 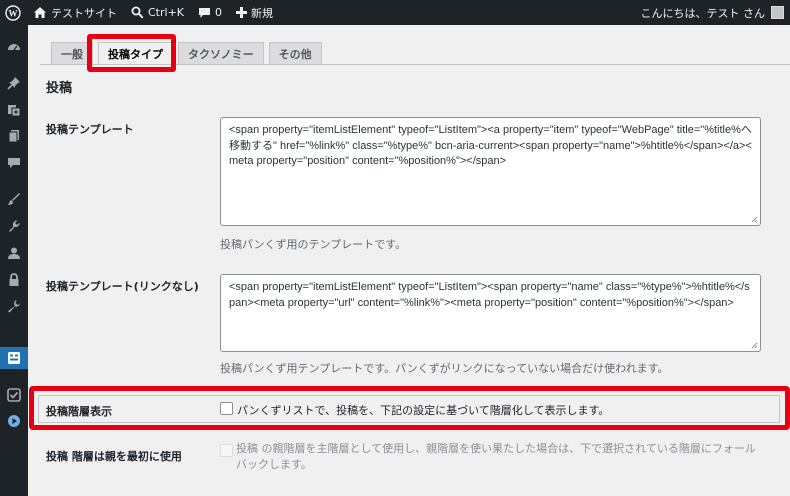 I want to click on users-icon, so click(x=14, y=253).